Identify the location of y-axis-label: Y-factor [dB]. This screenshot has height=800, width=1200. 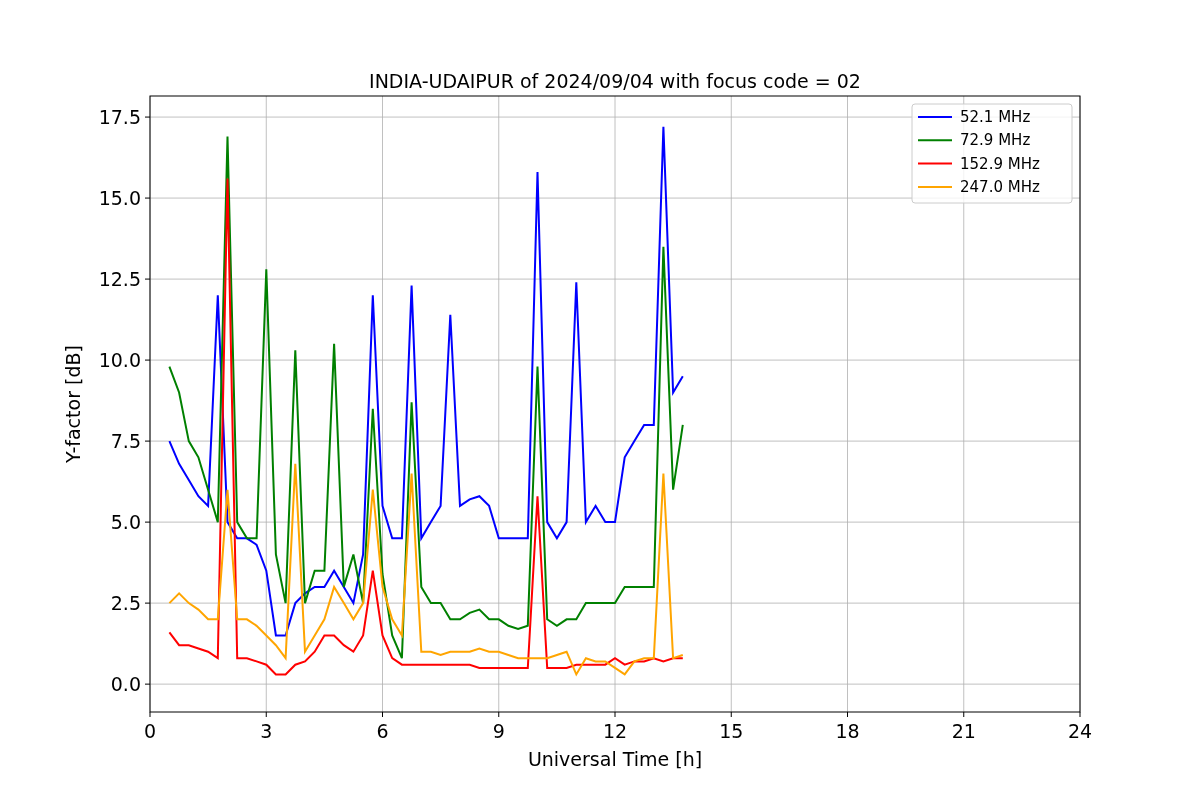
(73, 404).